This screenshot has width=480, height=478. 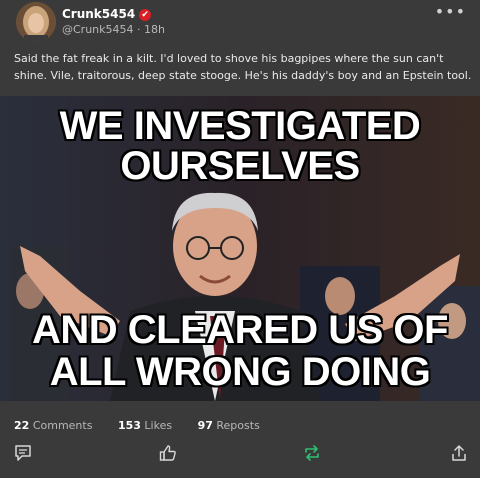 What do you see at coordinates (242, 24) in the screenshot?
I see `post-header: Crunk5454 ✔ @Crunk5454 · 18h •••` at bounding box center [242, 24].